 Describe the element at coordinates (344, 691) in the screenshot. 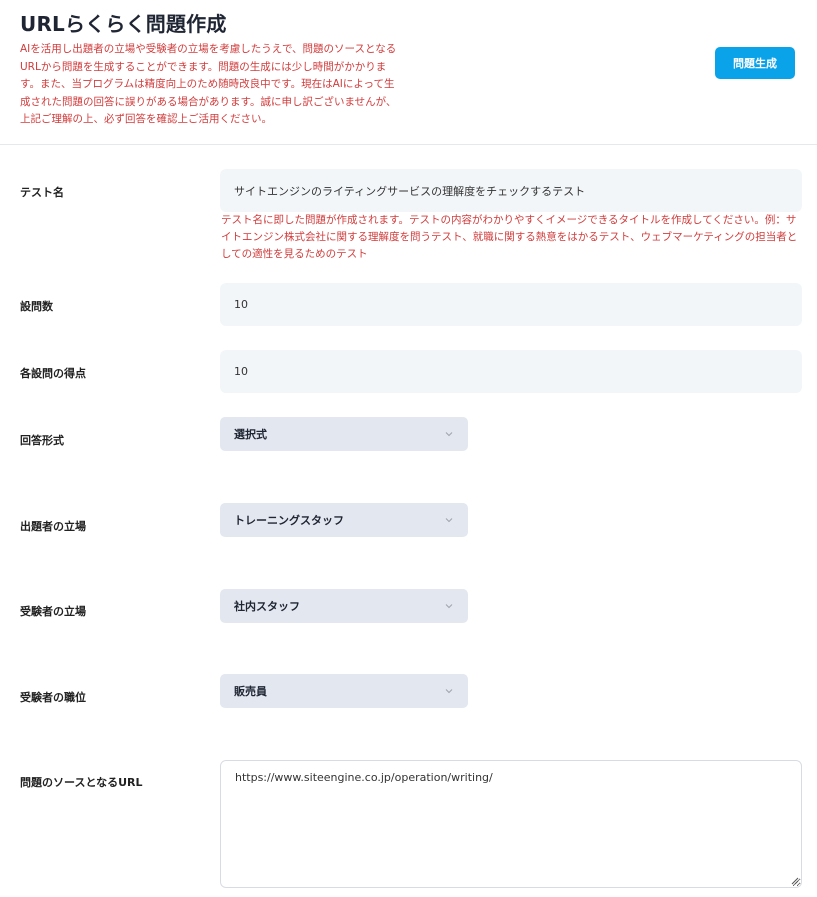

I see `examinee-position-select: 販売員` at that location.